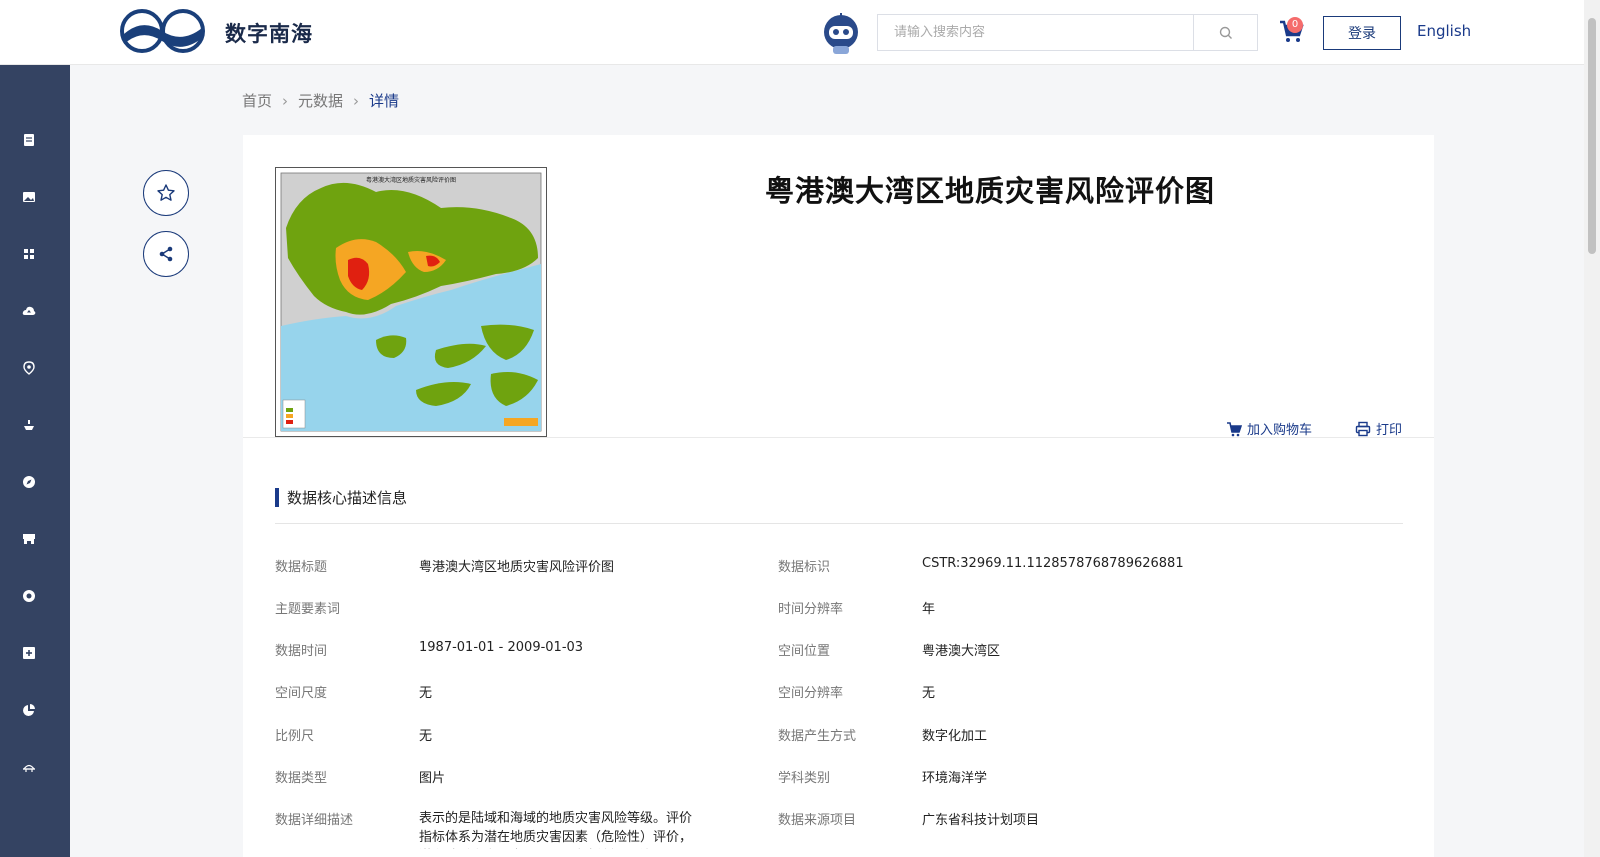 The height and width of the screenshot is (857, 1600). What do you see at coordinates (839, 523) in the screenshot?
I see `section-divider` at bounding box center [839, 523].